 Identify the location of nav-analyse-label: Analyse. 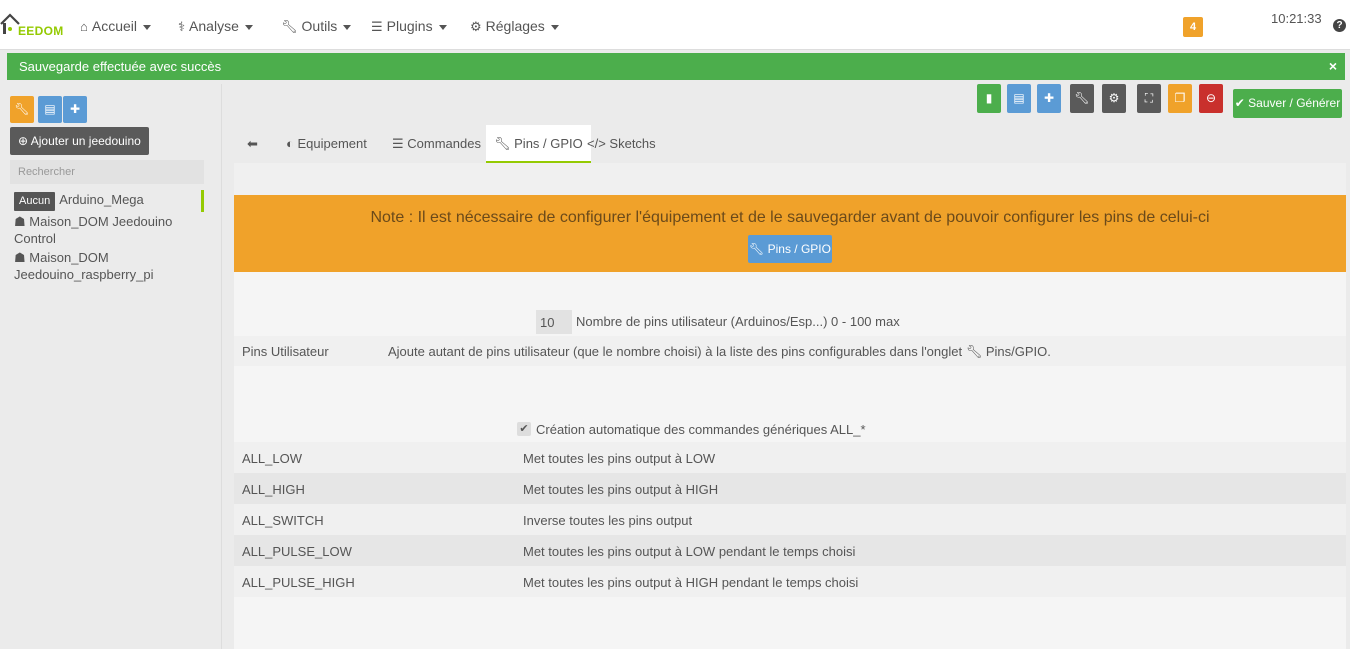
(214, 26).